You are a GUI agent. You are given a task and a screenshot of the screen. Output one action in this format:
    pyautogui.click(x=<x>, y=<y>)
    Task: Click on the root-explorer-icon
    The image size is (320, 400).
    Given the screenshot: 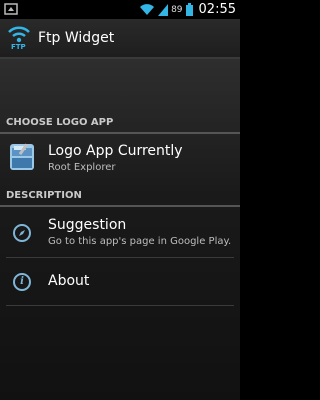 What is the action you would take?
    pyautogui.click(x=22, y=156)
    